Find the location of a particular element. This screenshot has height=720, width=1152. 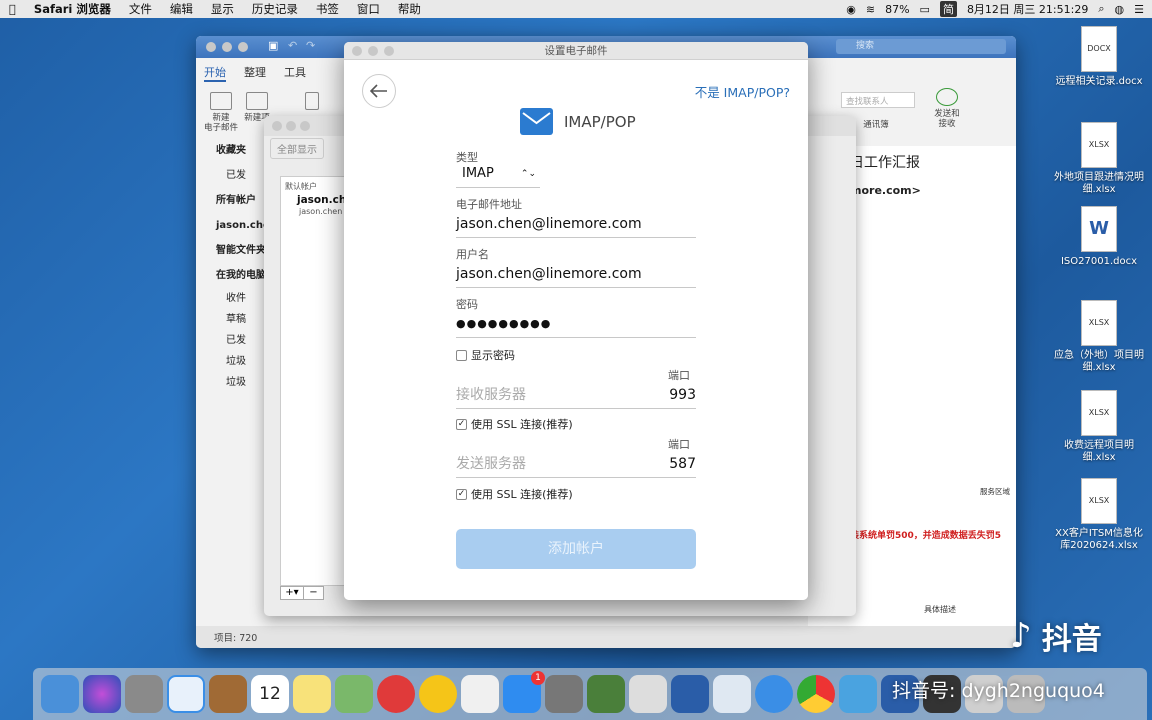

menu-file: 文件 is located at coordinates (140, 9).